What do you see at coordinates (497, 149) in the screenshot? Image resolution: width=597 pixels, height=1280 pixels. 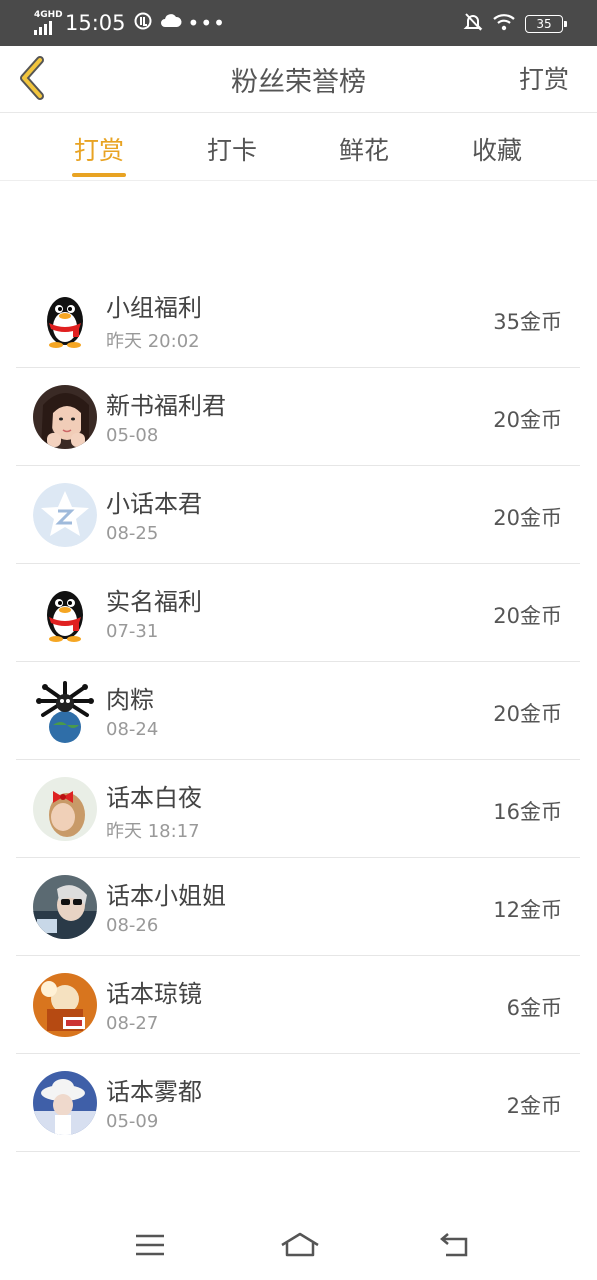 I see `tab-favorites: 收藏` at bounding box center [497, 149].